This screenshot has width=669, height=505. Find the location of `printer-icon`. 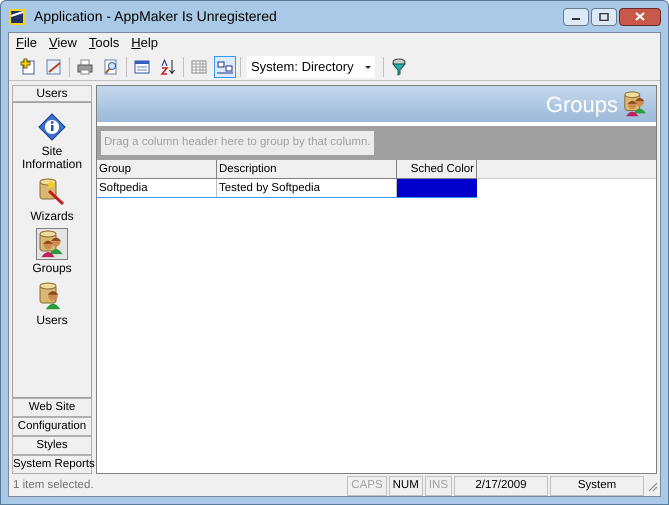

printer-icon is located at coordinates (85, 67).